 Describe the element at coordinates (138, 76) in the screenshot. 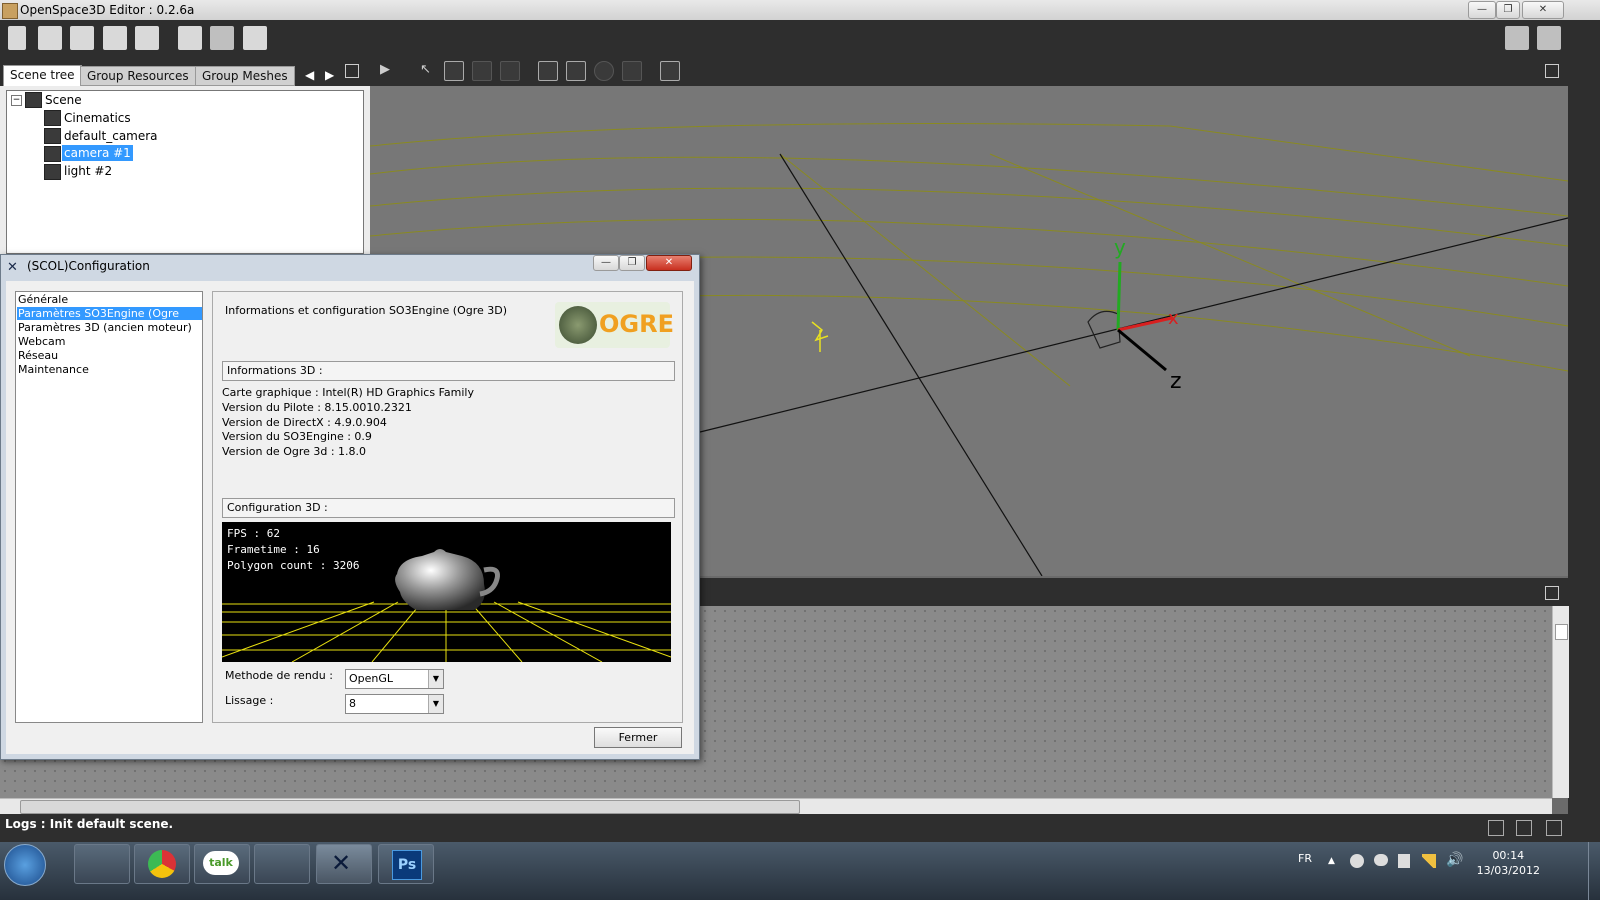

I see `tab-group-resources: Group Resources` at that location.